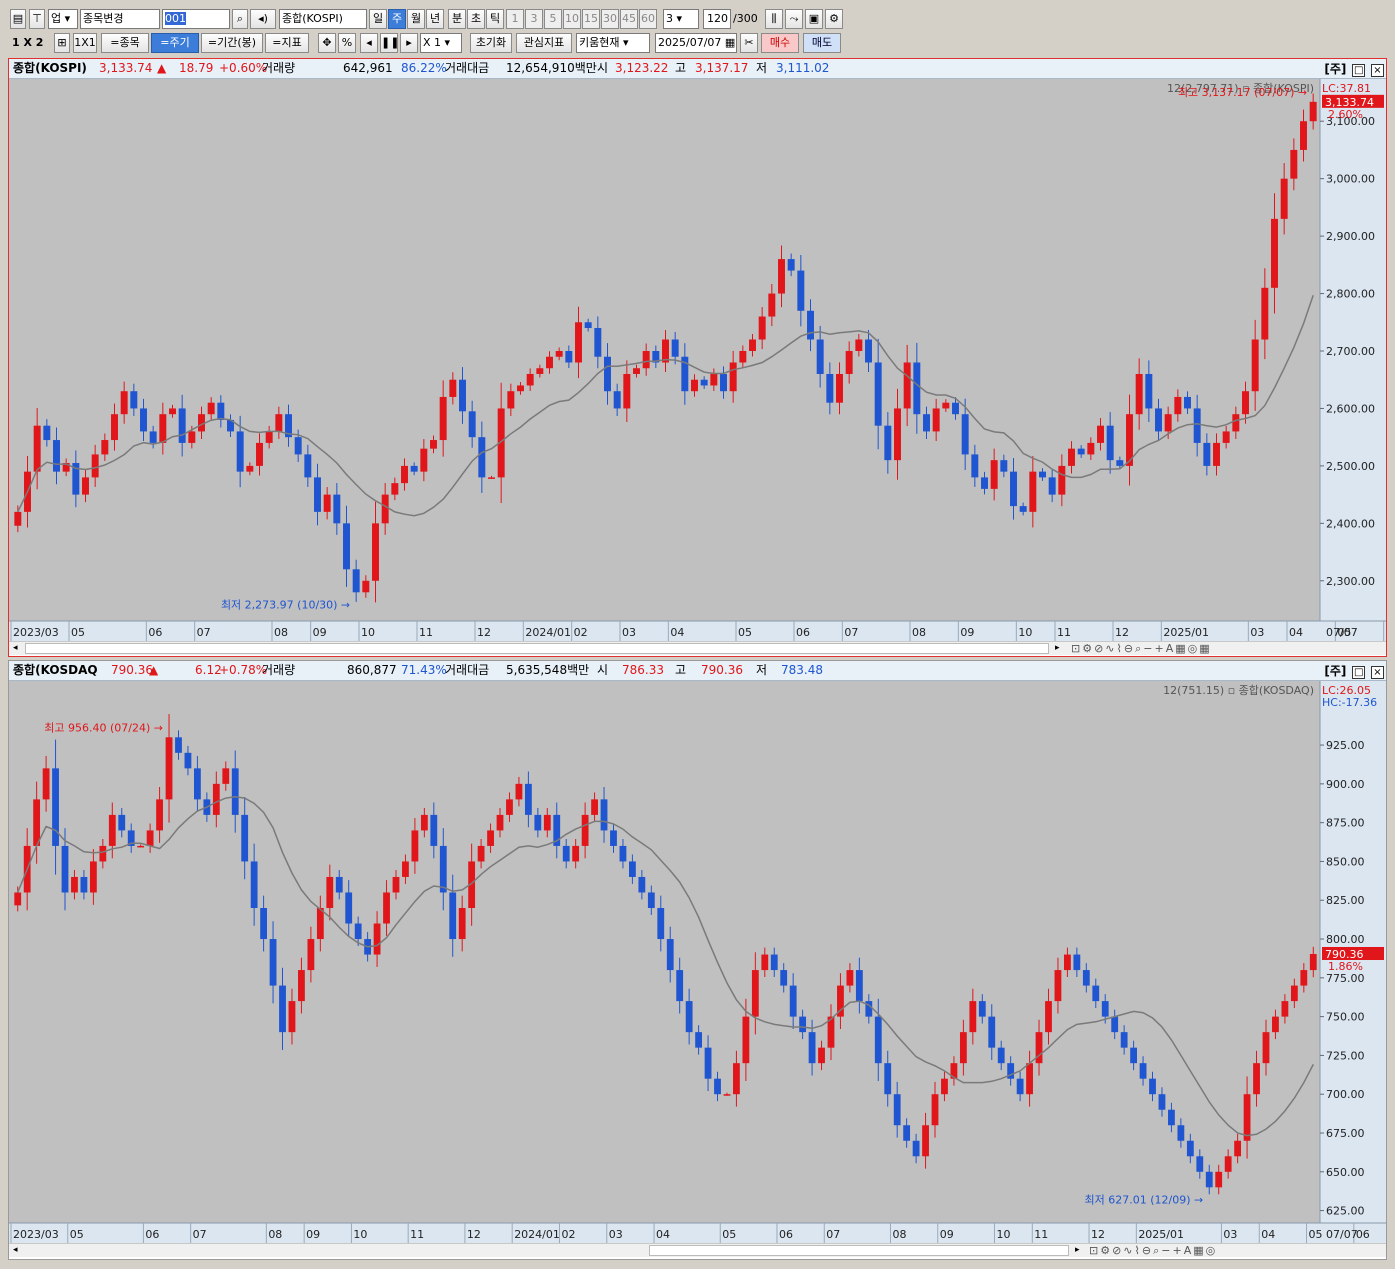  Describe the element at coordinates (814, 19) in the screenshot. I see `save-icon: ▣` at that location.